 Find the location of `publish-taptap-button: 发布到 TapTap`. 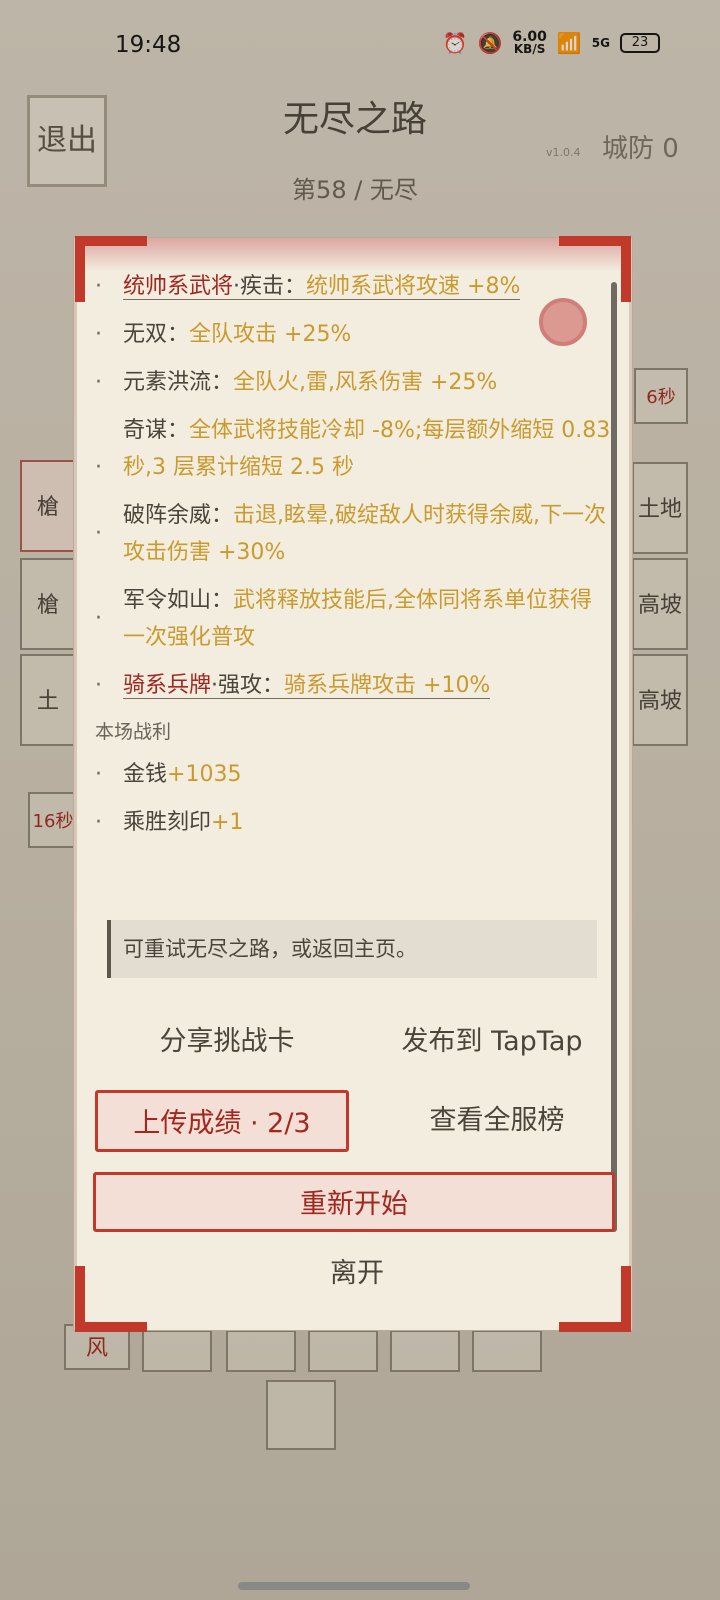

publish-taptap-button: 发布到 TapTap is located at coordinates (492, 1042).